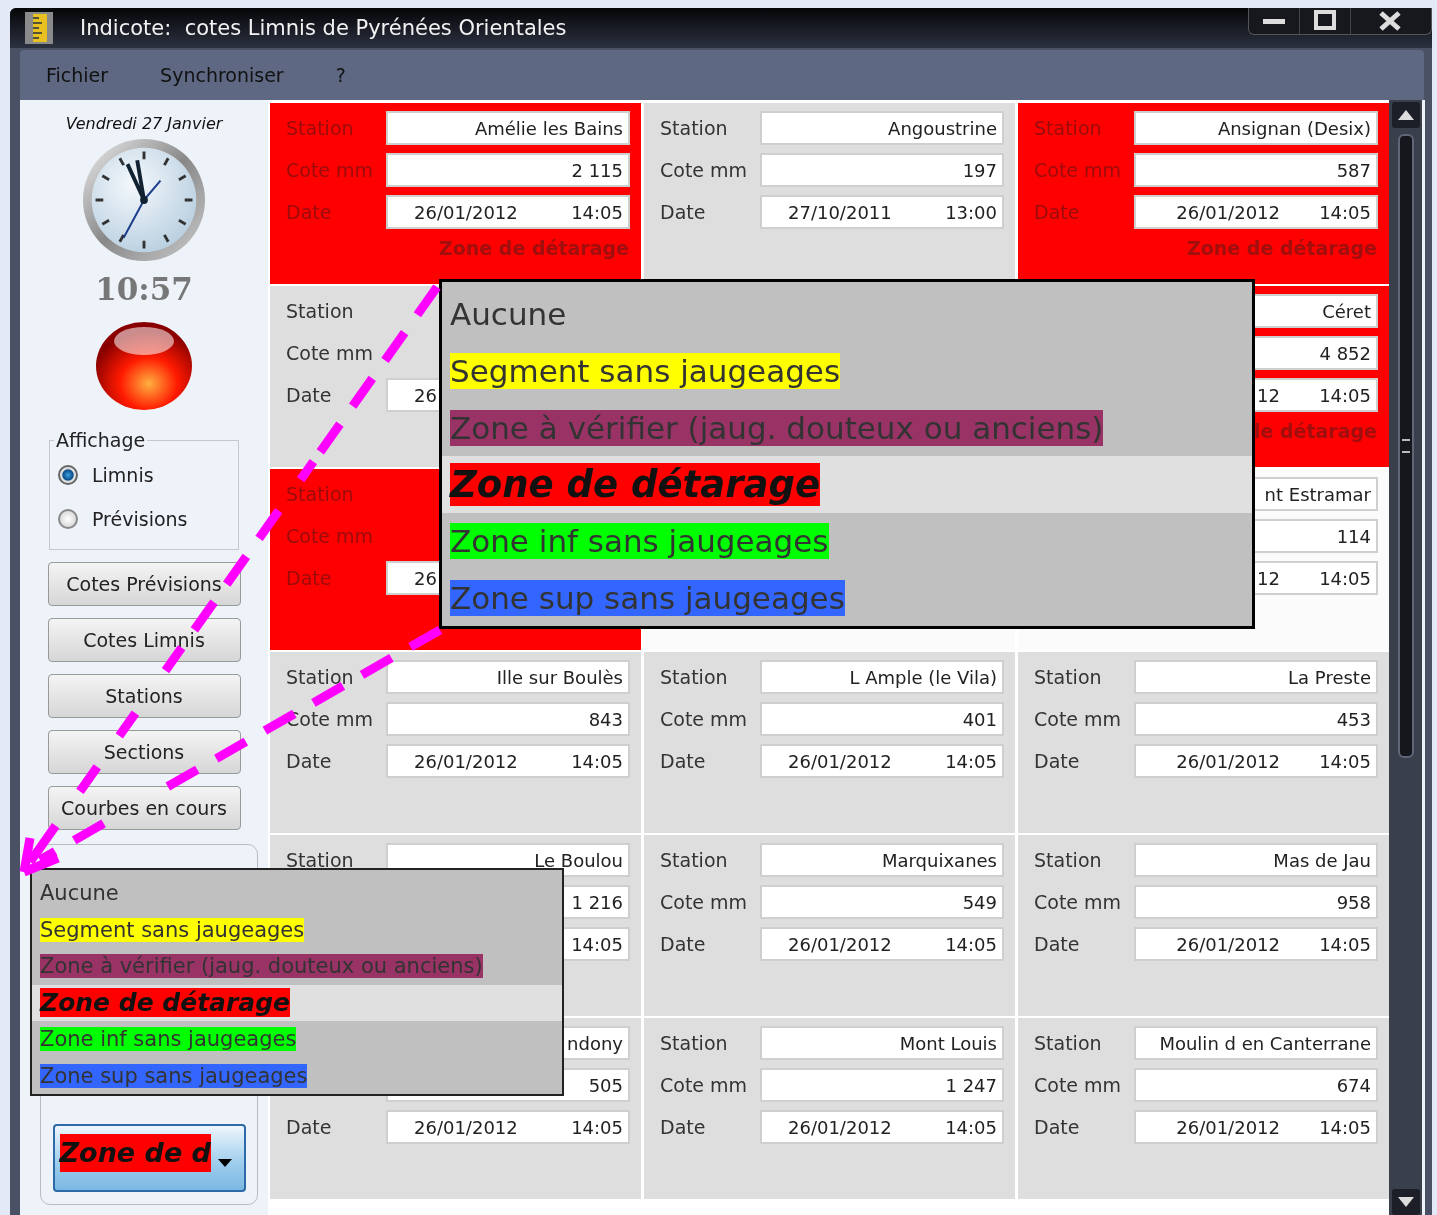 The width and height of the screenshot is (1437, 1215). What do you see at coordinates (1256, 902) in the screenshot?
I see `cote-field: 958` at bounding box center [1256, 902].